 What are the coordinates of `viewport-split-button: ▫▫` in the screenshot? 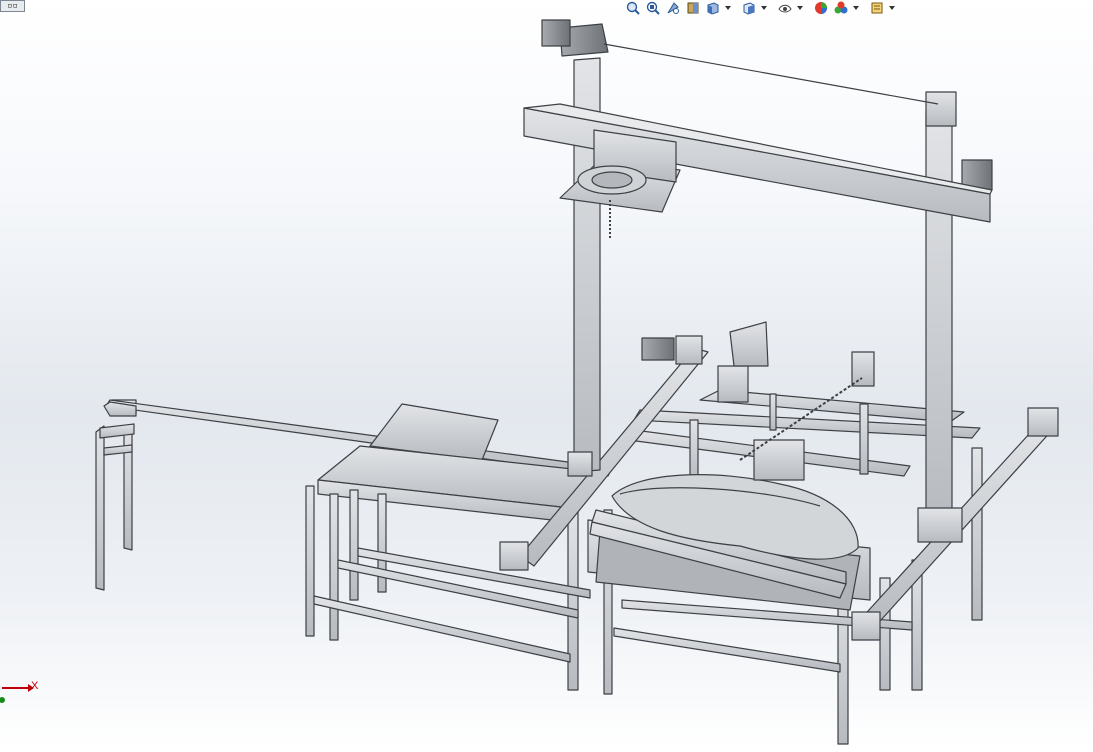 It's located at (12, 6).